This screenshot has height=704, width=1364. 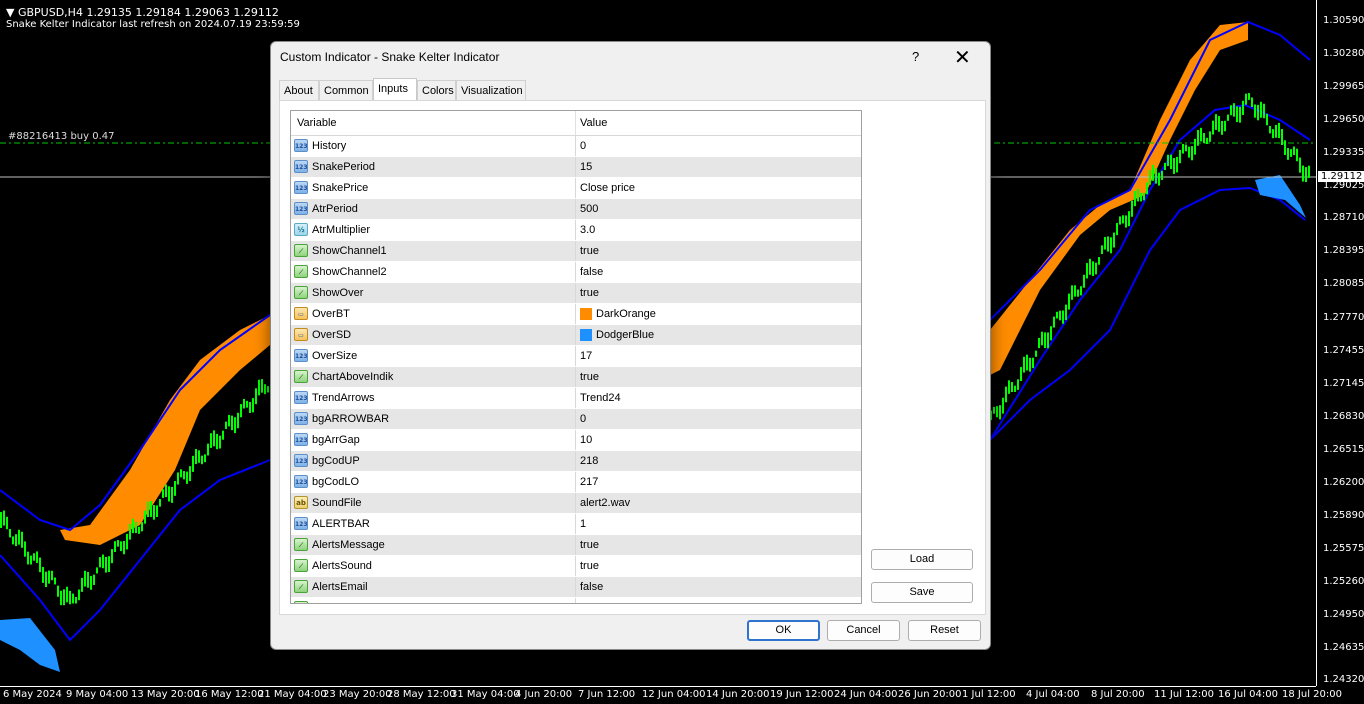 What do you see at coordinates (944, 630) in the screenshot?
I see `reset-button: Reset` at bounding box center [944, 630].